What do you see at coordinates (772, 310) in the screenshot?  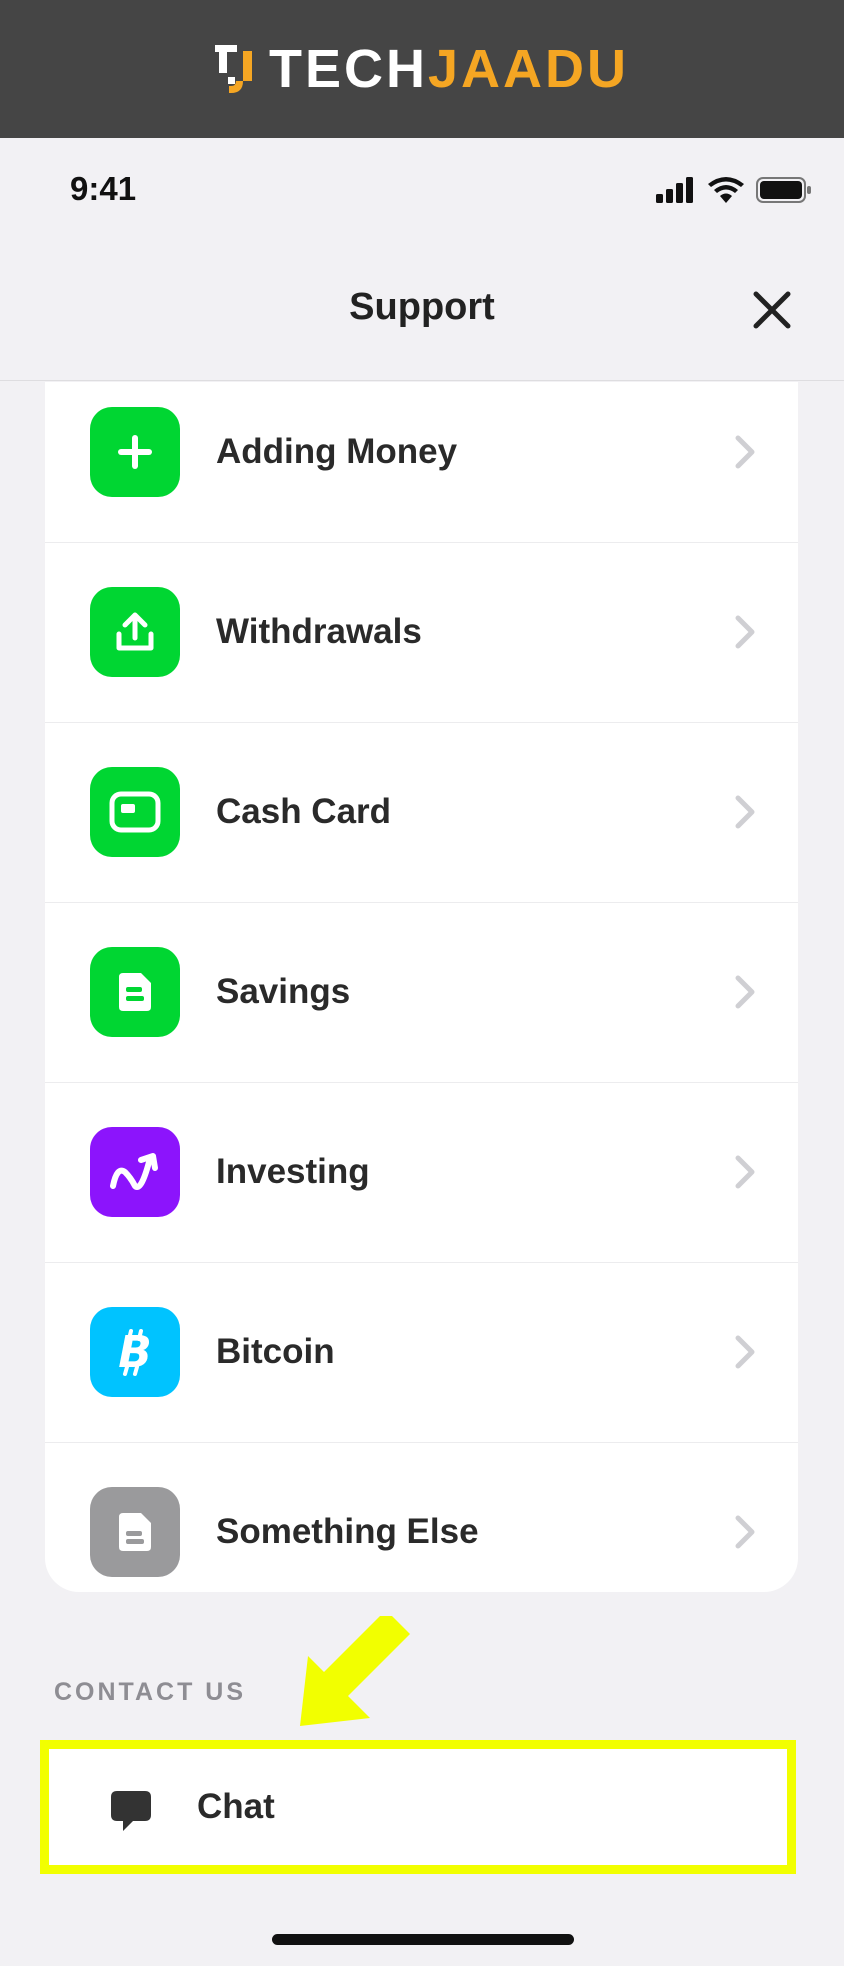 I see `close-icon` at bounding box center [772, 310].